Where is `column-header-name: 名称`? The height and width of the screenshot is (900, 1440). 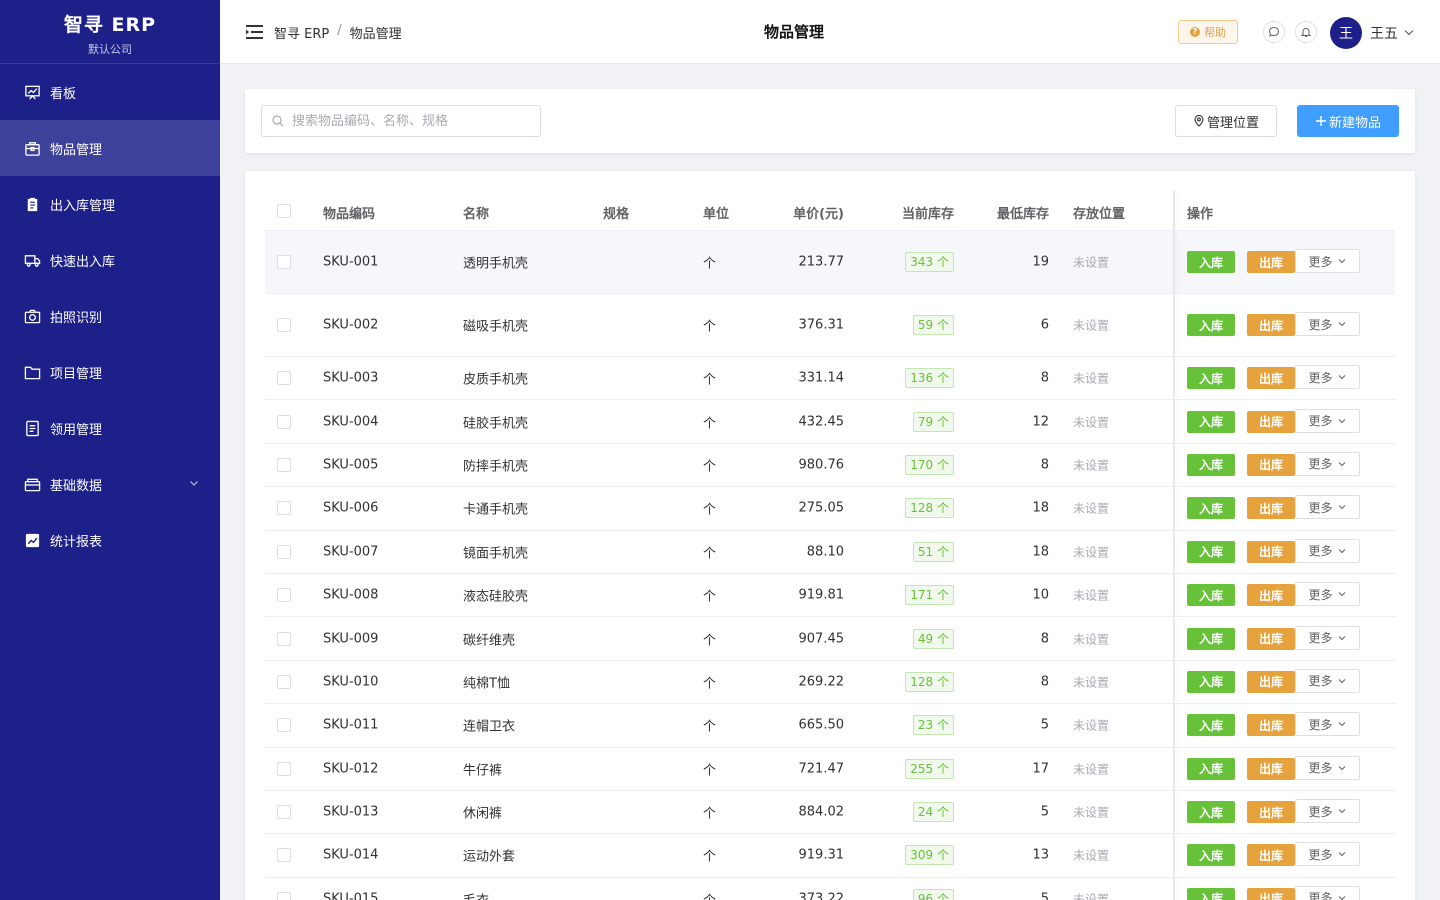 column-header-name: 名称 is located at coordinates (476, 212).